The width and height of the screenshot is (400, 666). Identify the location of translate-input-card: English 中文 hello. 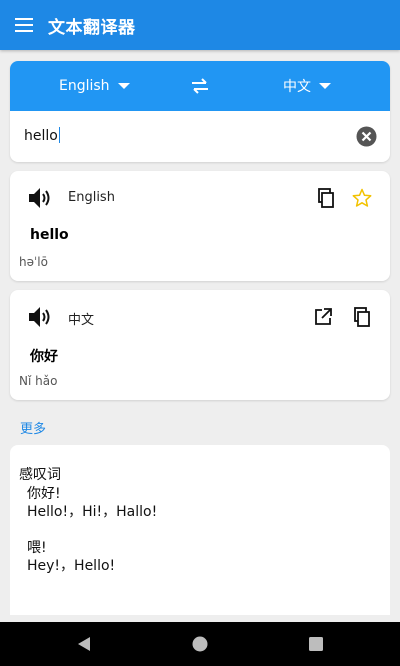
(200, 111).